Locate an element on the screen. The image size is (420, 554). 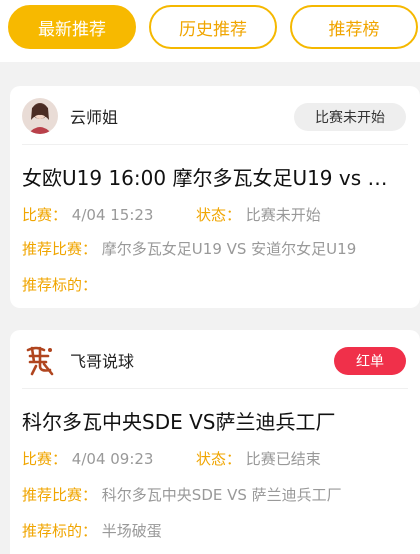
rec-target-value: 半场破蛋 is located at coordinates (131, 531).